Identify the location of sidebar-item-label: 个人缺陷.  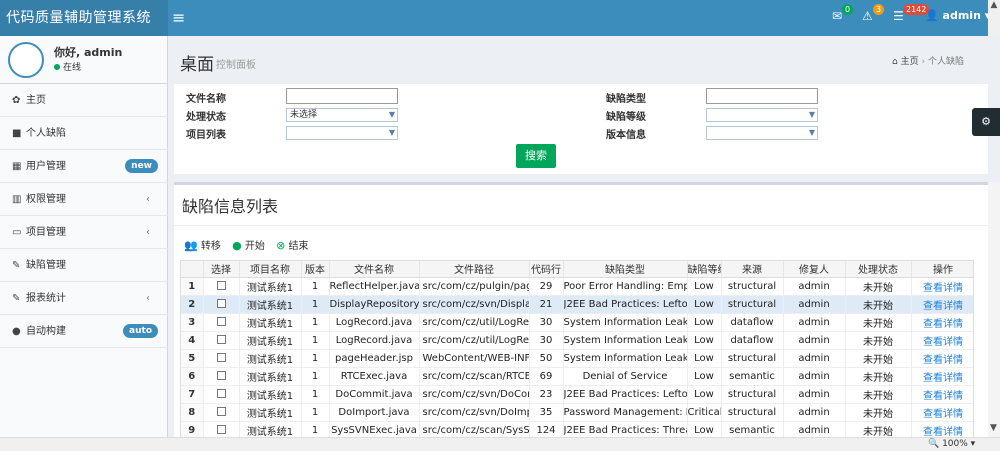
(46, 133).